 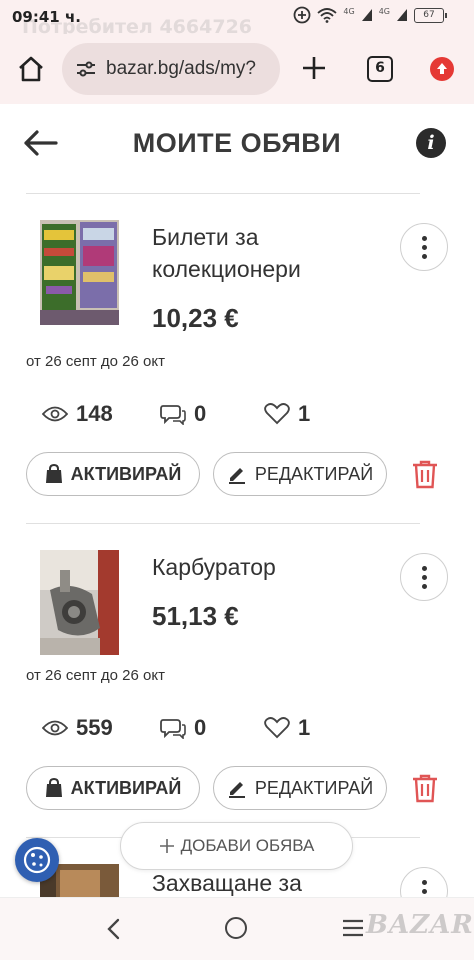 I want to click on nav-menu-icon, so click(x=353, y=928).